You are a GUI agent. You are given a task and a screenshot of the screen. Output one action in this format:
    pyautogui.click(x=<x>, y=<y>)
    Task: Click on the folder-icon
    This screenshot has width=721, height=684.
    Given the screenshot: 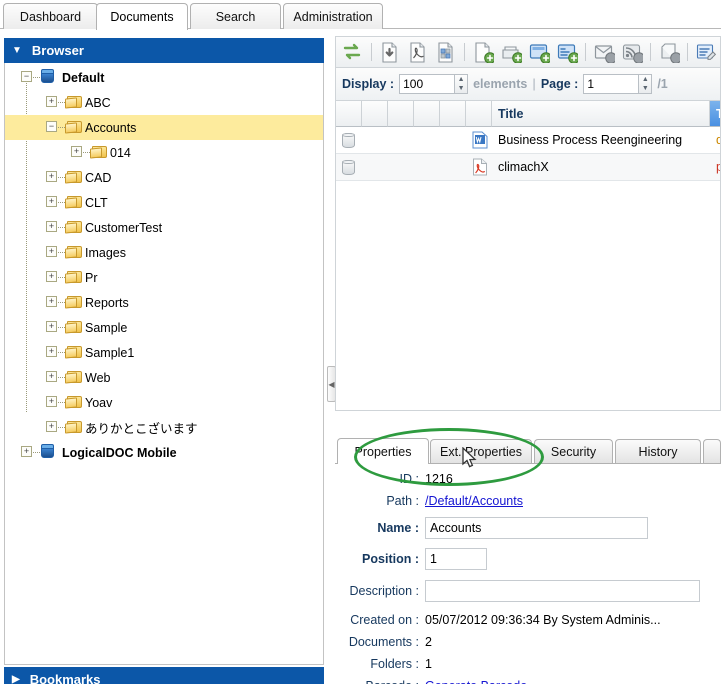 What is the action you would take?
    pyautogui.click(x=73, y=202)
    